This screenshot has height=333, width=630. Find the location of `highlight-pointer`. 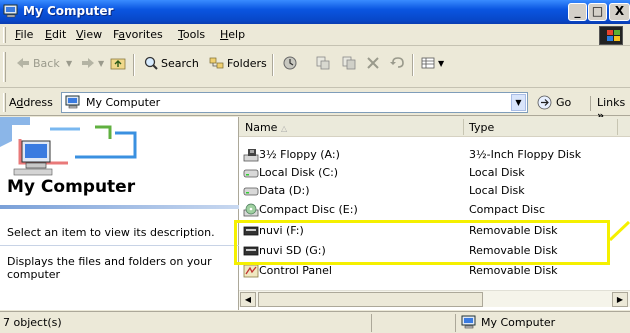

highlight-pointer is located at coordinates (619, 231).